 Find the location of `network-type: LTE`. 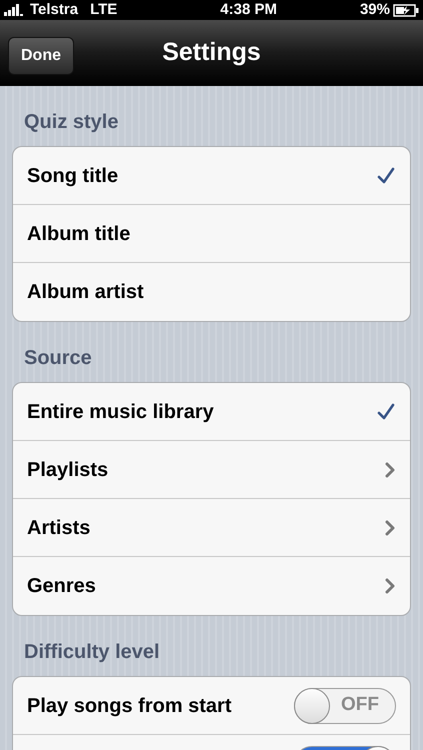

network-type: LTE is located at coordinates (104, 10).